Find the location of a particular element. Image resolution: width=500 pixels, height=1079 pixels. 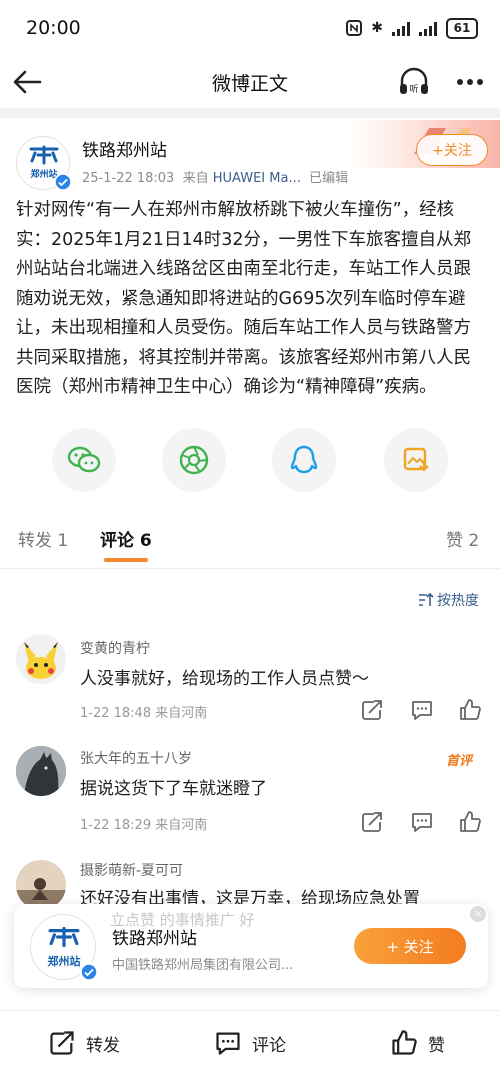

sort-icon is located at coordinates (426, 599).